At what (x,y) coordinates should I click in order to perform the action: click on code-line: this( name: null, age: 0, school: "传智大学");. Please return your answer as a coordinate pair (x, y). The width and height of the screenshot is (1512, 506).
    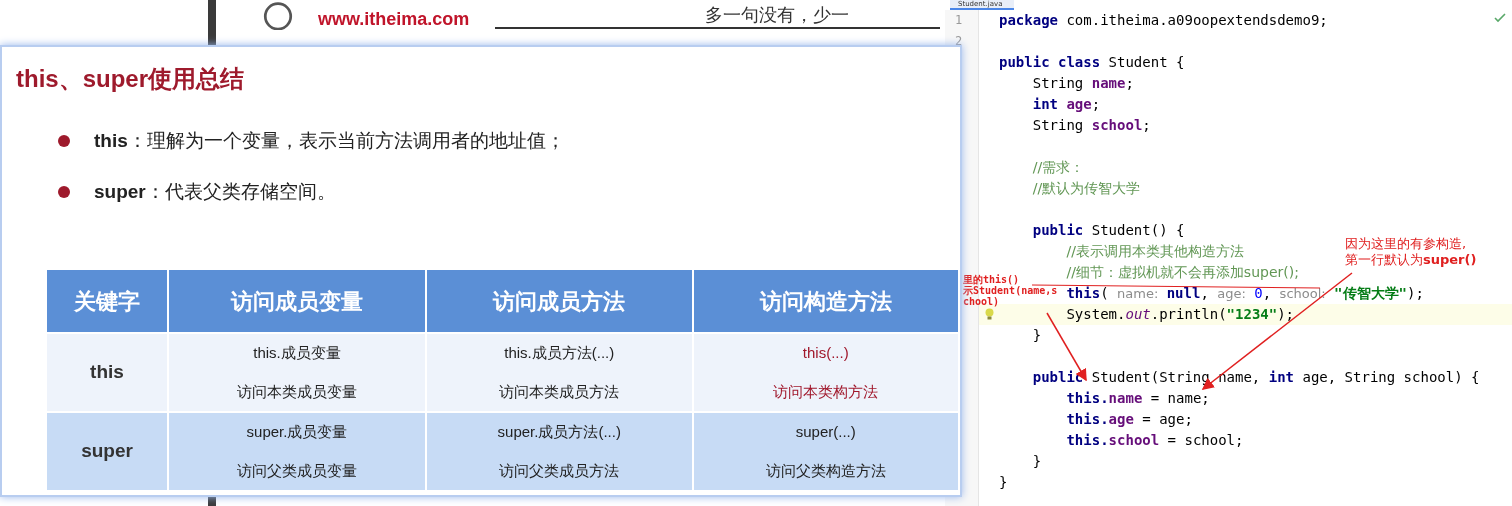
    Looking at the image, I should click on (1245, 293).